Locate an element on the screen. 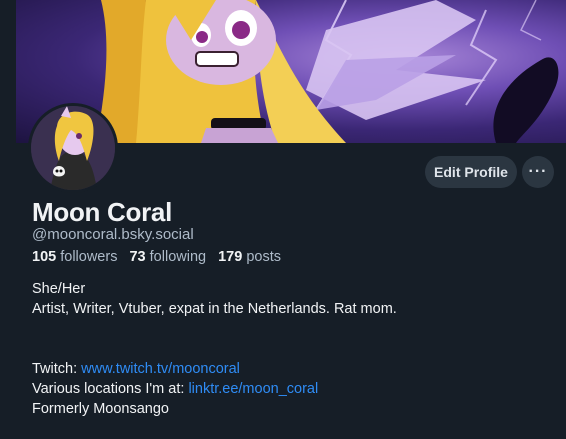 Image resolution: width=566 pixels, height=439 pixels. following-count: 73 is located at coordinates (137, 257).